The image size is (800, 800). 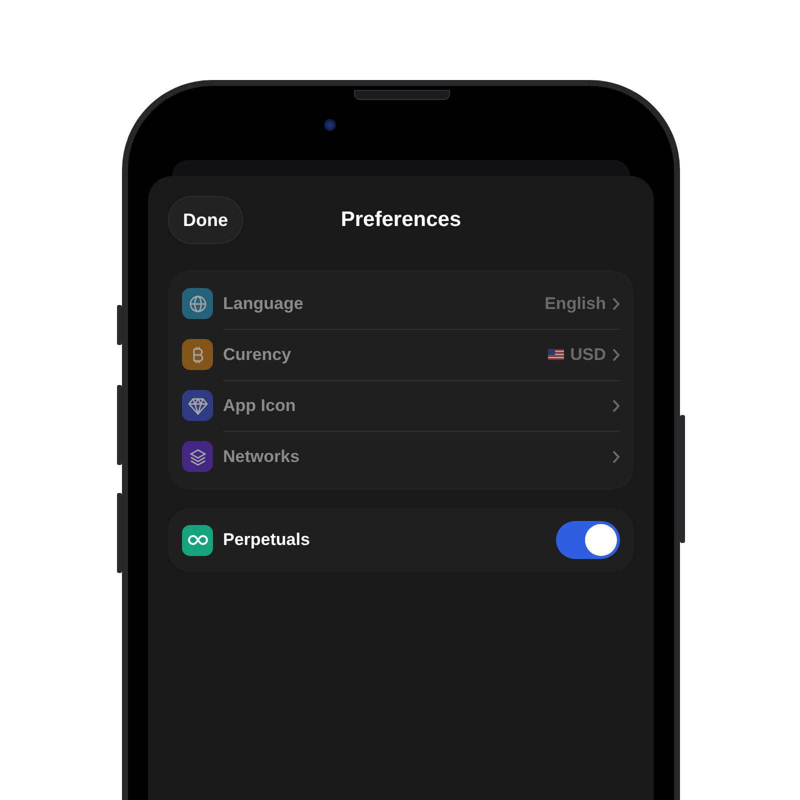 What do you see at coordinates (197, 457) in the screenshot?
I see `layers-icon` at bounding box center [197, 457].